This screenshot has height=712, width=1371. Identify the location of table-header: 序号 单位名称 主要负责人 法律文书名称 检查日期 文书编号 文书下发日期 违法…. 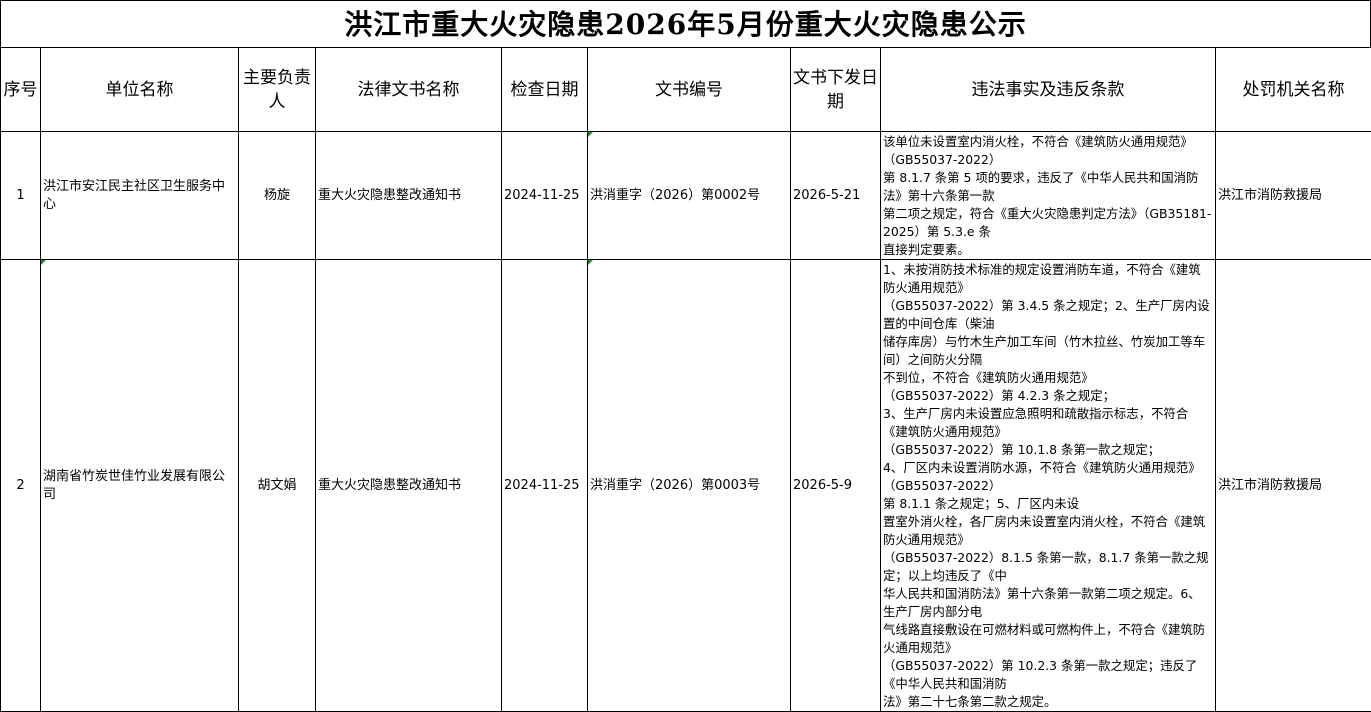
(686, 90).